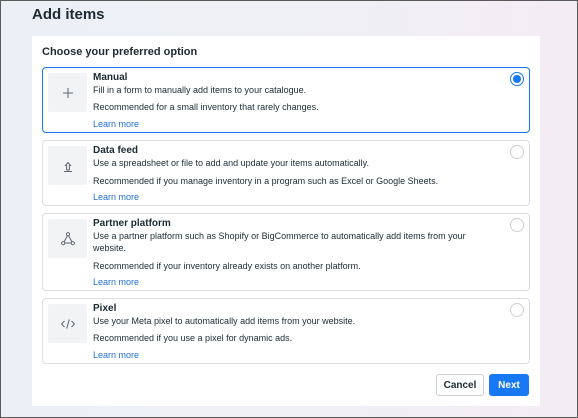 The width and height of the screenshot is (578, 418). Describe the element at coordinates (132, 223) in the screenshot. I see `option-title: Partner platform` at that location.